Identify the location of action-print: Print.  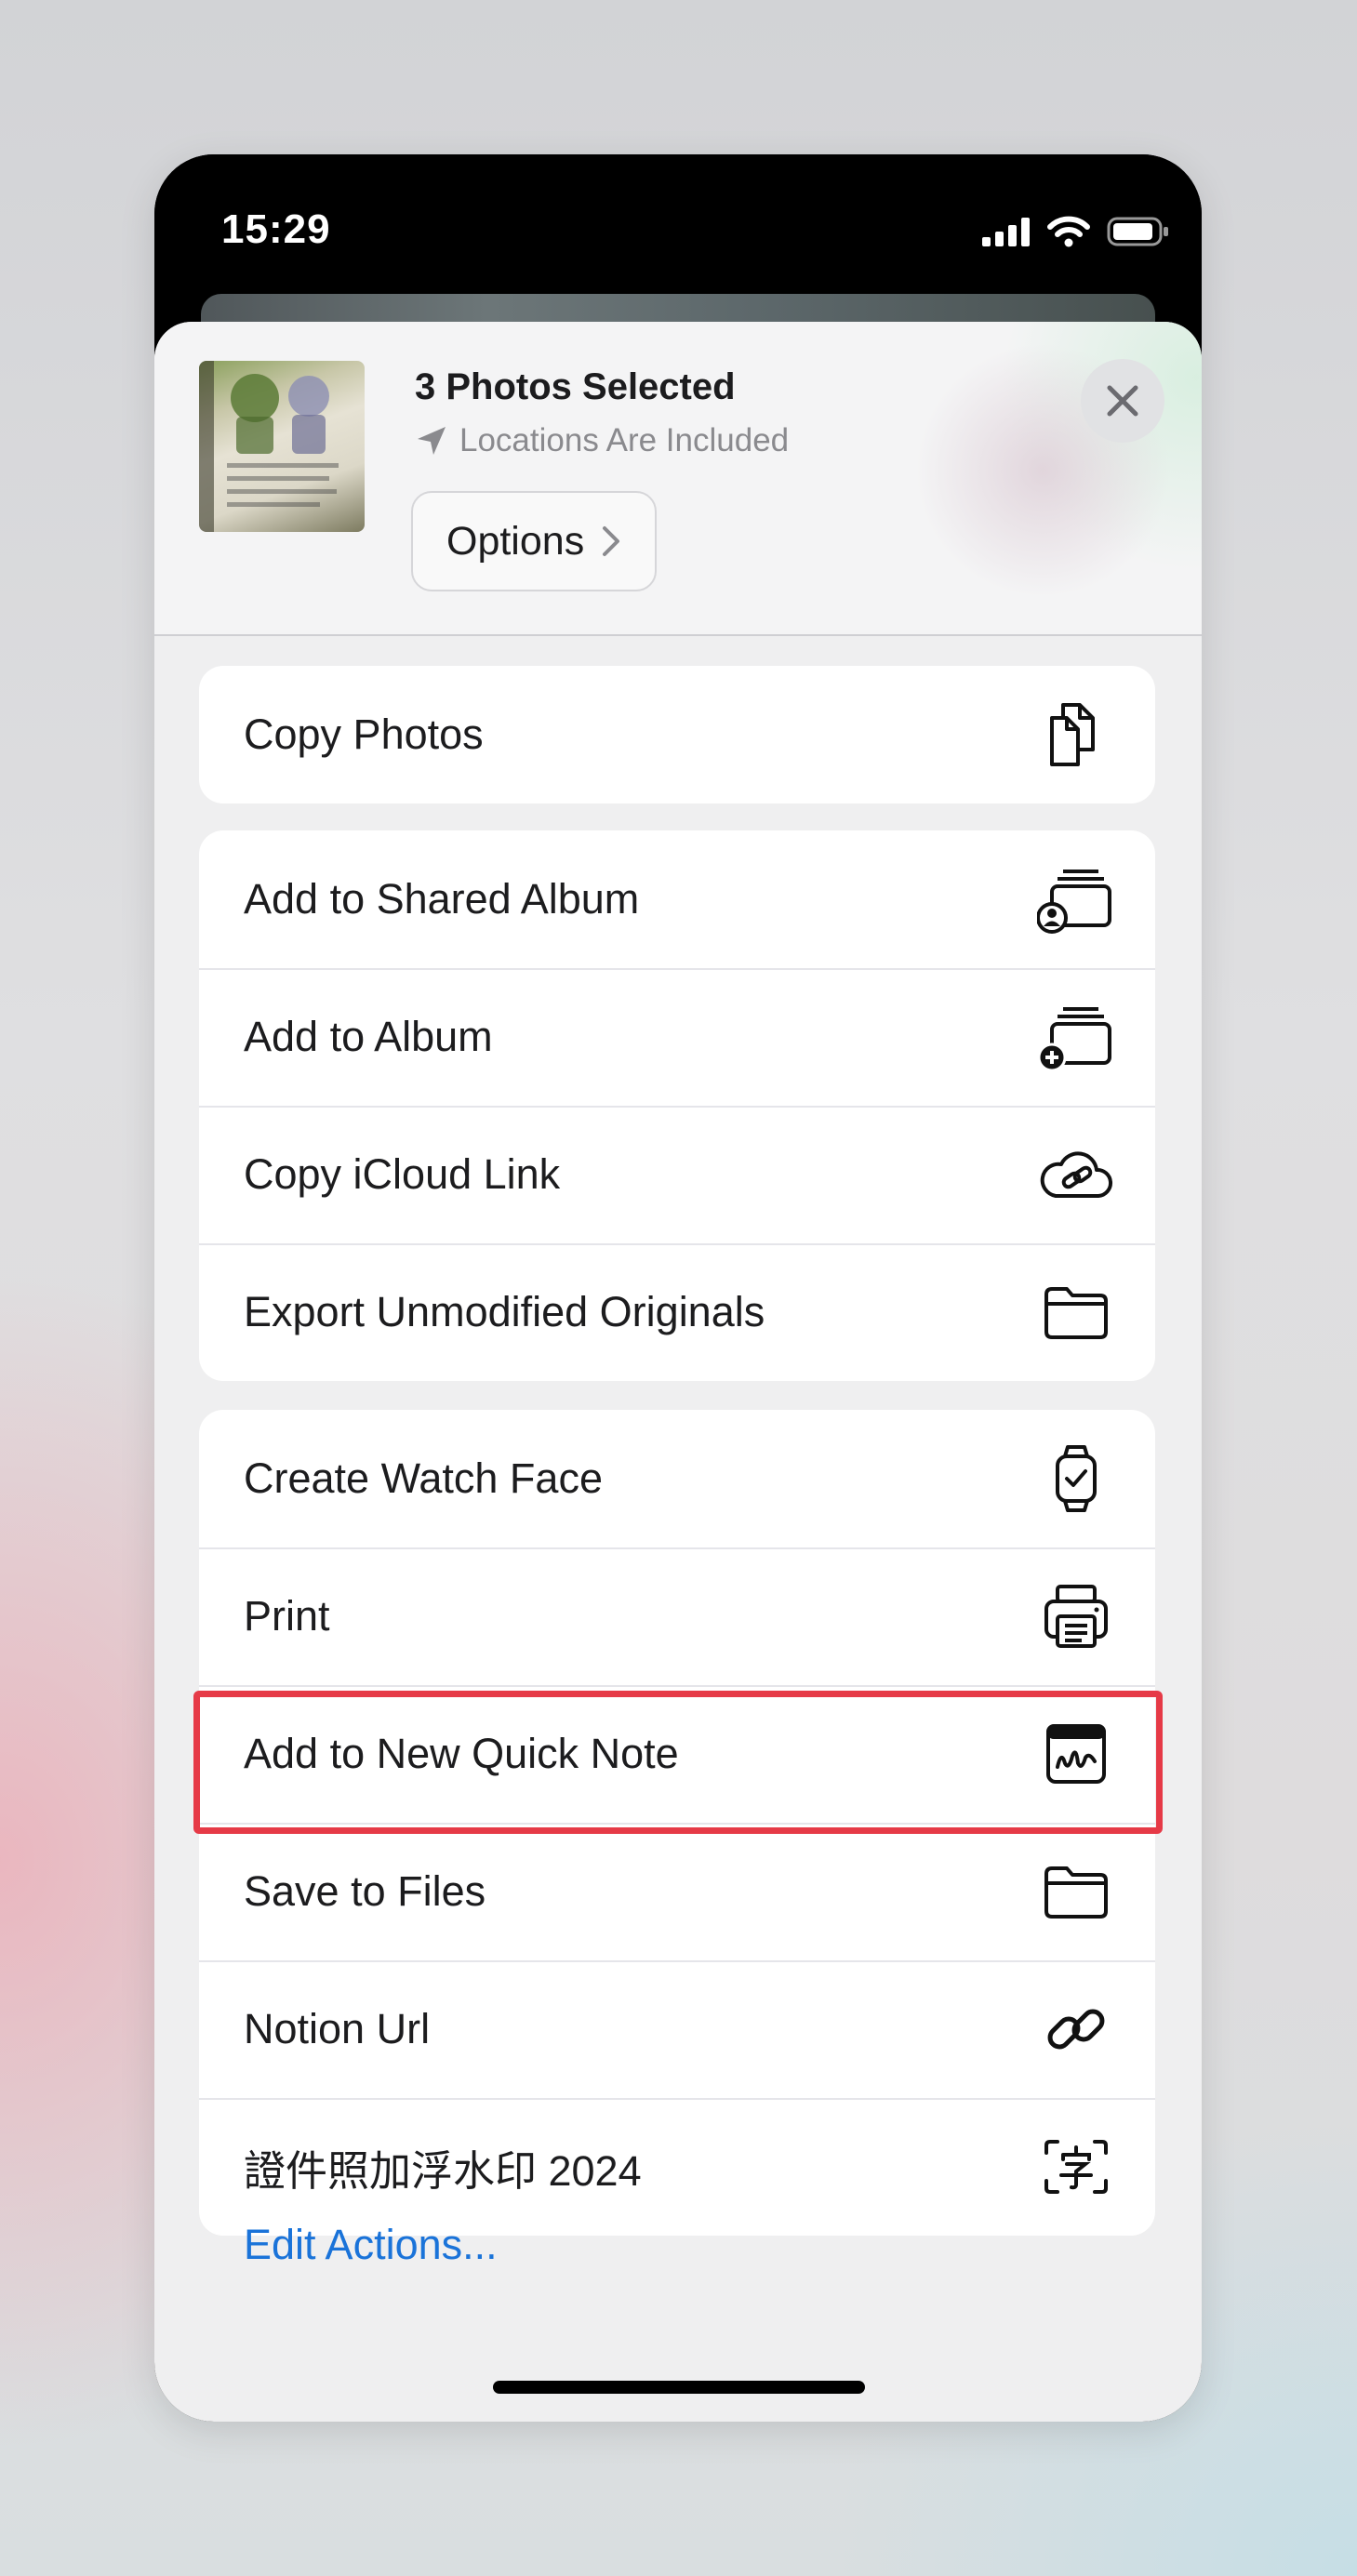
(677, 1616).